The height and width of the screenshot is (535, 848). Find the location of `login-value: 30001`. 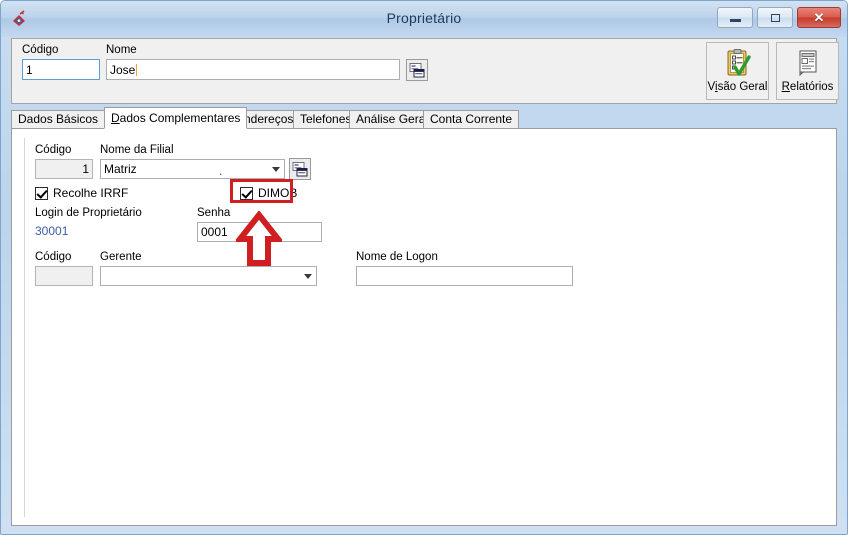

login-value: 30001 is located at coordinates (52, 231).